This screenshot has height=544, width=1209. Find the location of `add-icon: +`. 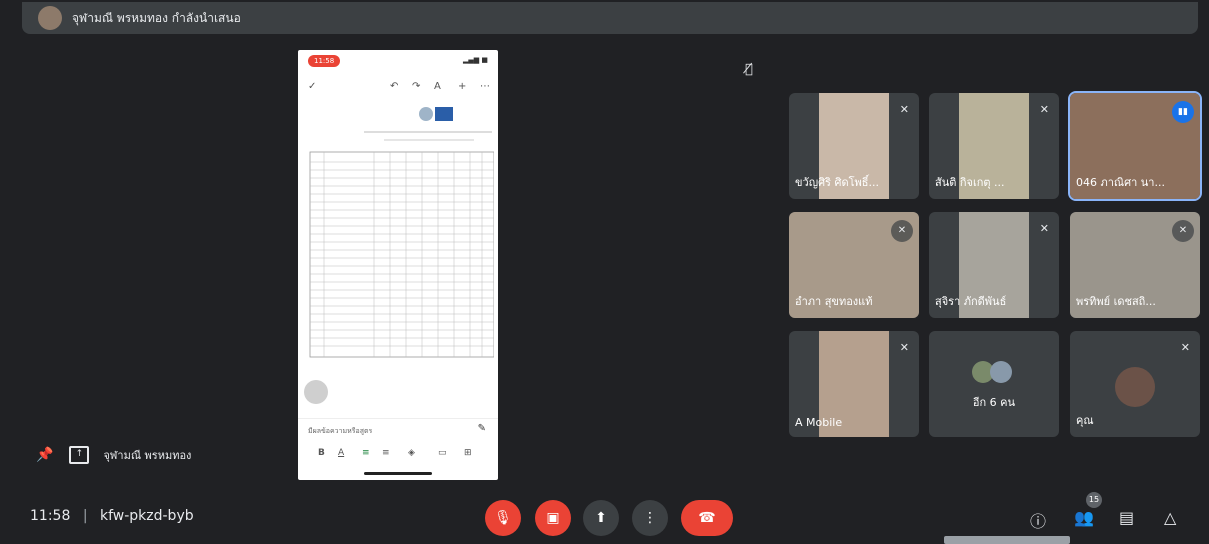

add-icon: + is located at coordinates (462, 86).